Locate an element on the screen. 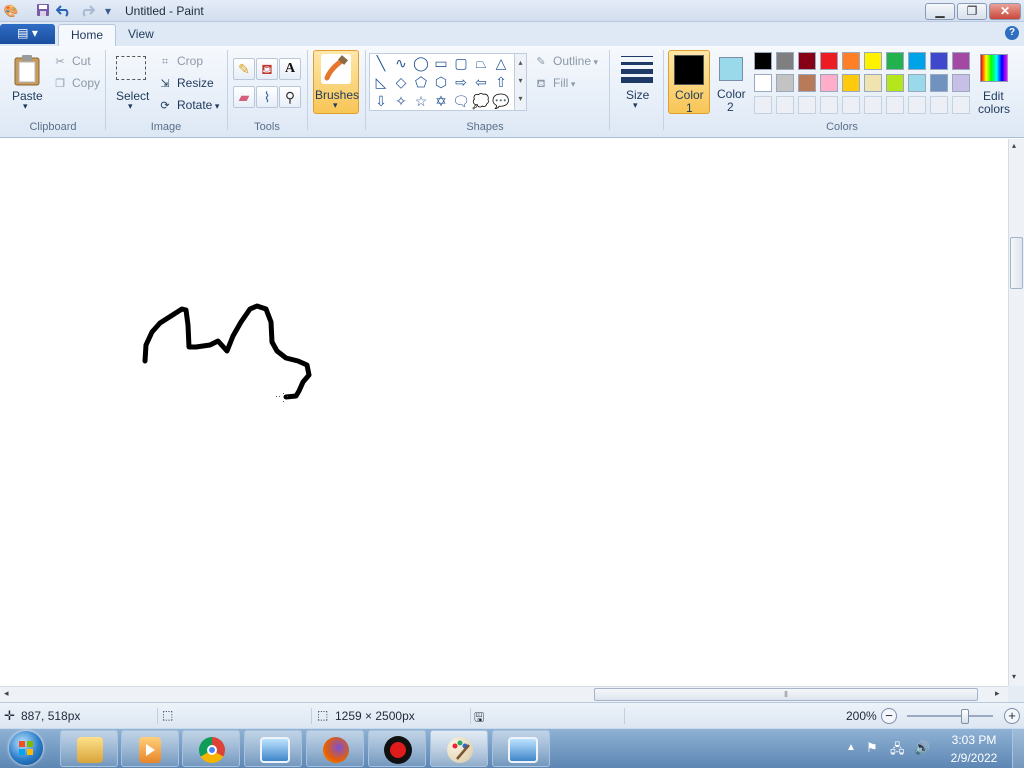  shape-item: ⬠ is located at coordinates (421, 82).